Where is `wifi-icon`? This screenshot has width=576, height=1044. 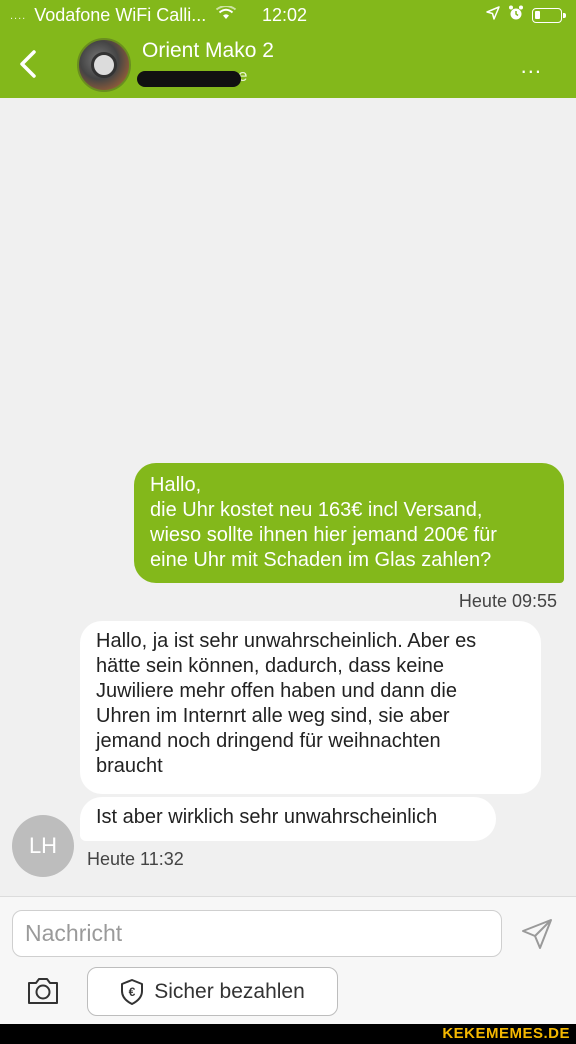 wifi-icon is located at coordinates (226, 15).